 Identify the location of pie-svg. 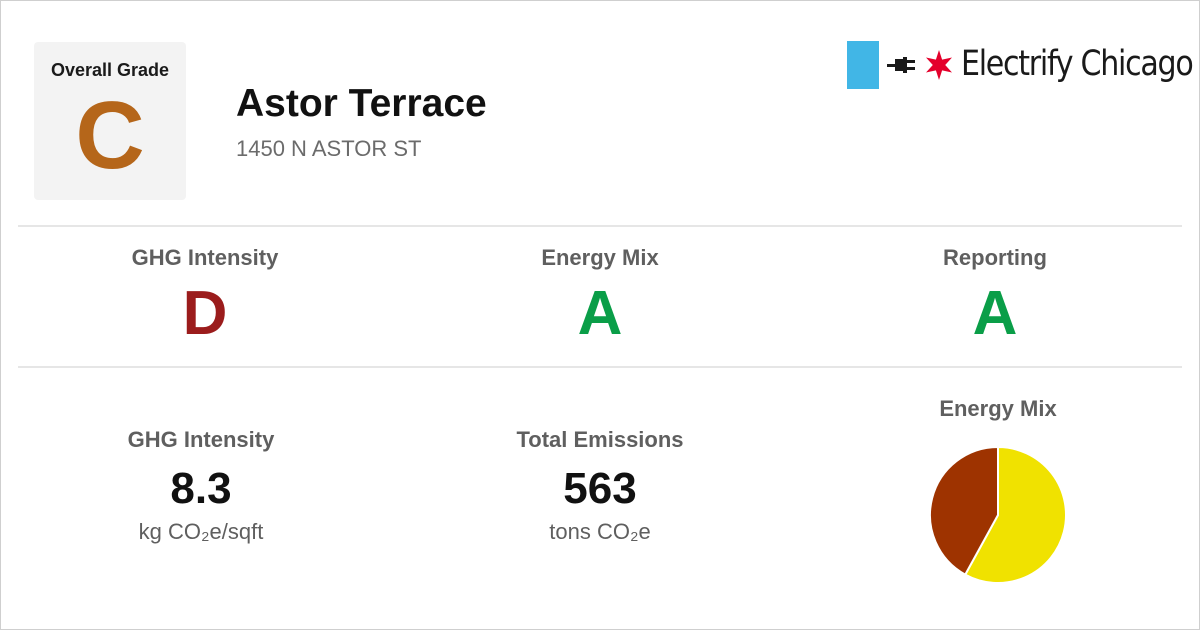
(997, 514).